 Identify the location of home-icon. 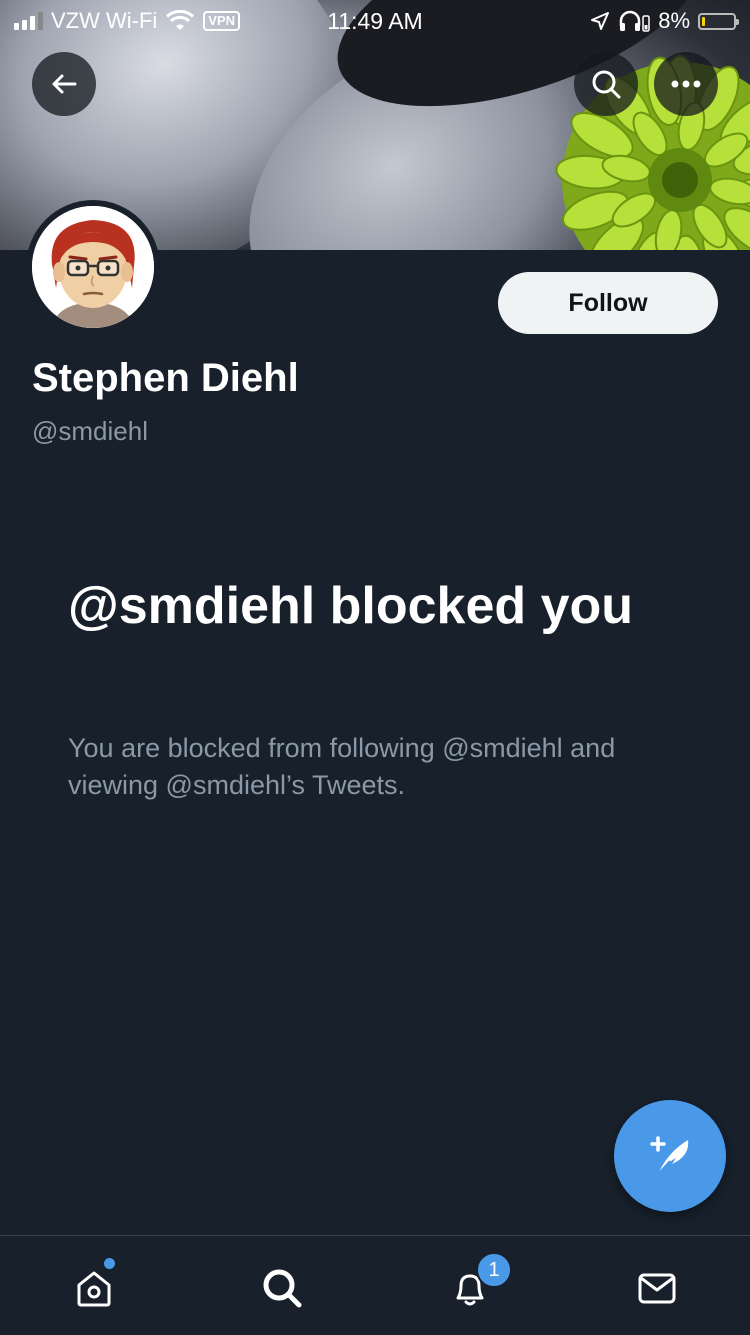
(94, 1289).